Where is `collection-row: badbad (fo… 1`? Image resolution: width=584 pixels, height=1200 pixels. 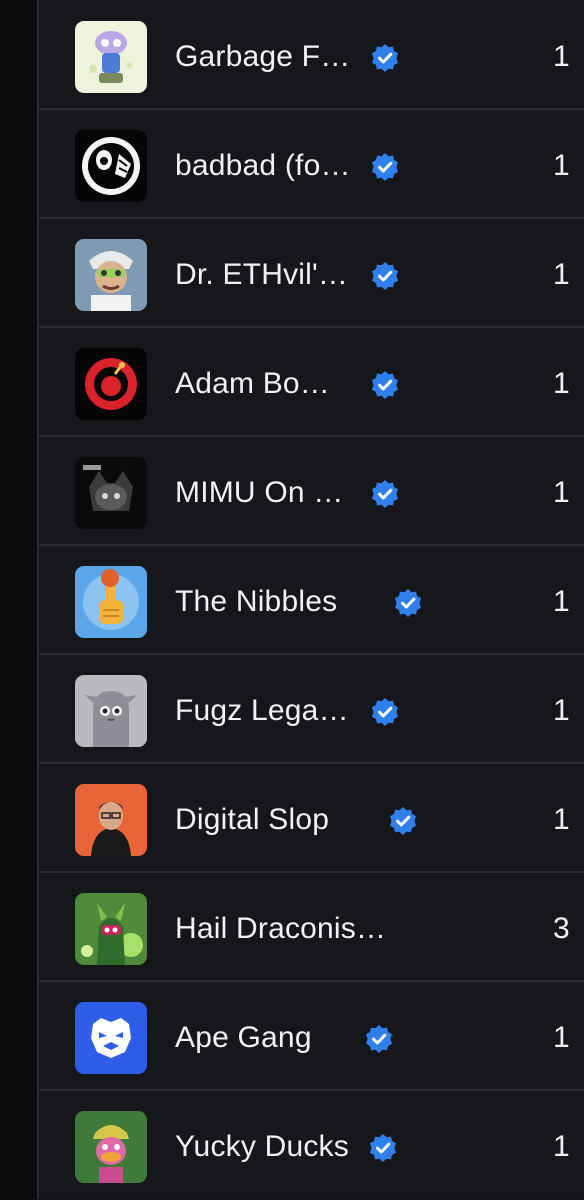
collection-row: badbad (fo… 1 is located at coordinates (311, 165).